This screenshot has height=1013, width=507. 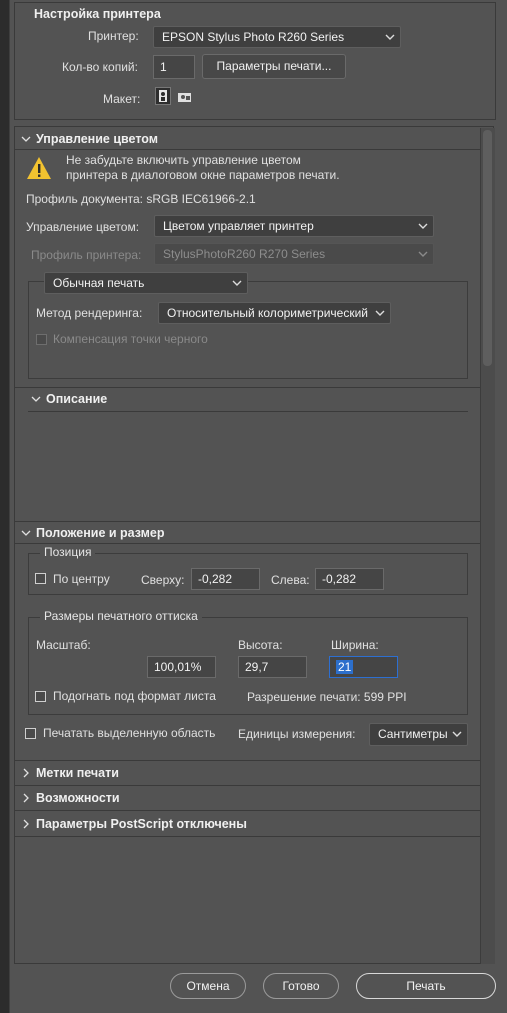 What do you see at coordinates (130, 339) in the screenshot?
I see `black-point-label: Компенсация точки черного` at bounding box center [130, 339].